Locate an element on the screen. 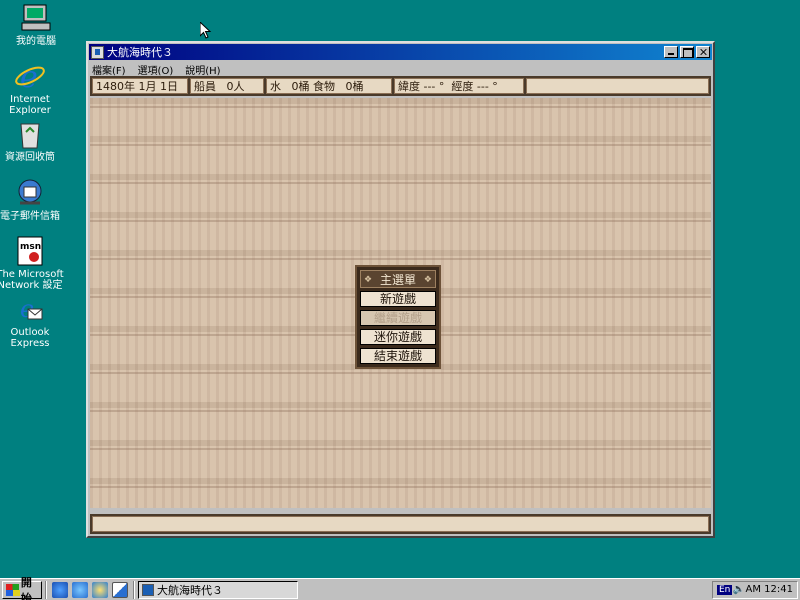 This screenshot has width=800, height=600. desktop-icon-msn-setup: msn The Microsoft Network 設定 is located at coordinates (33, 263).